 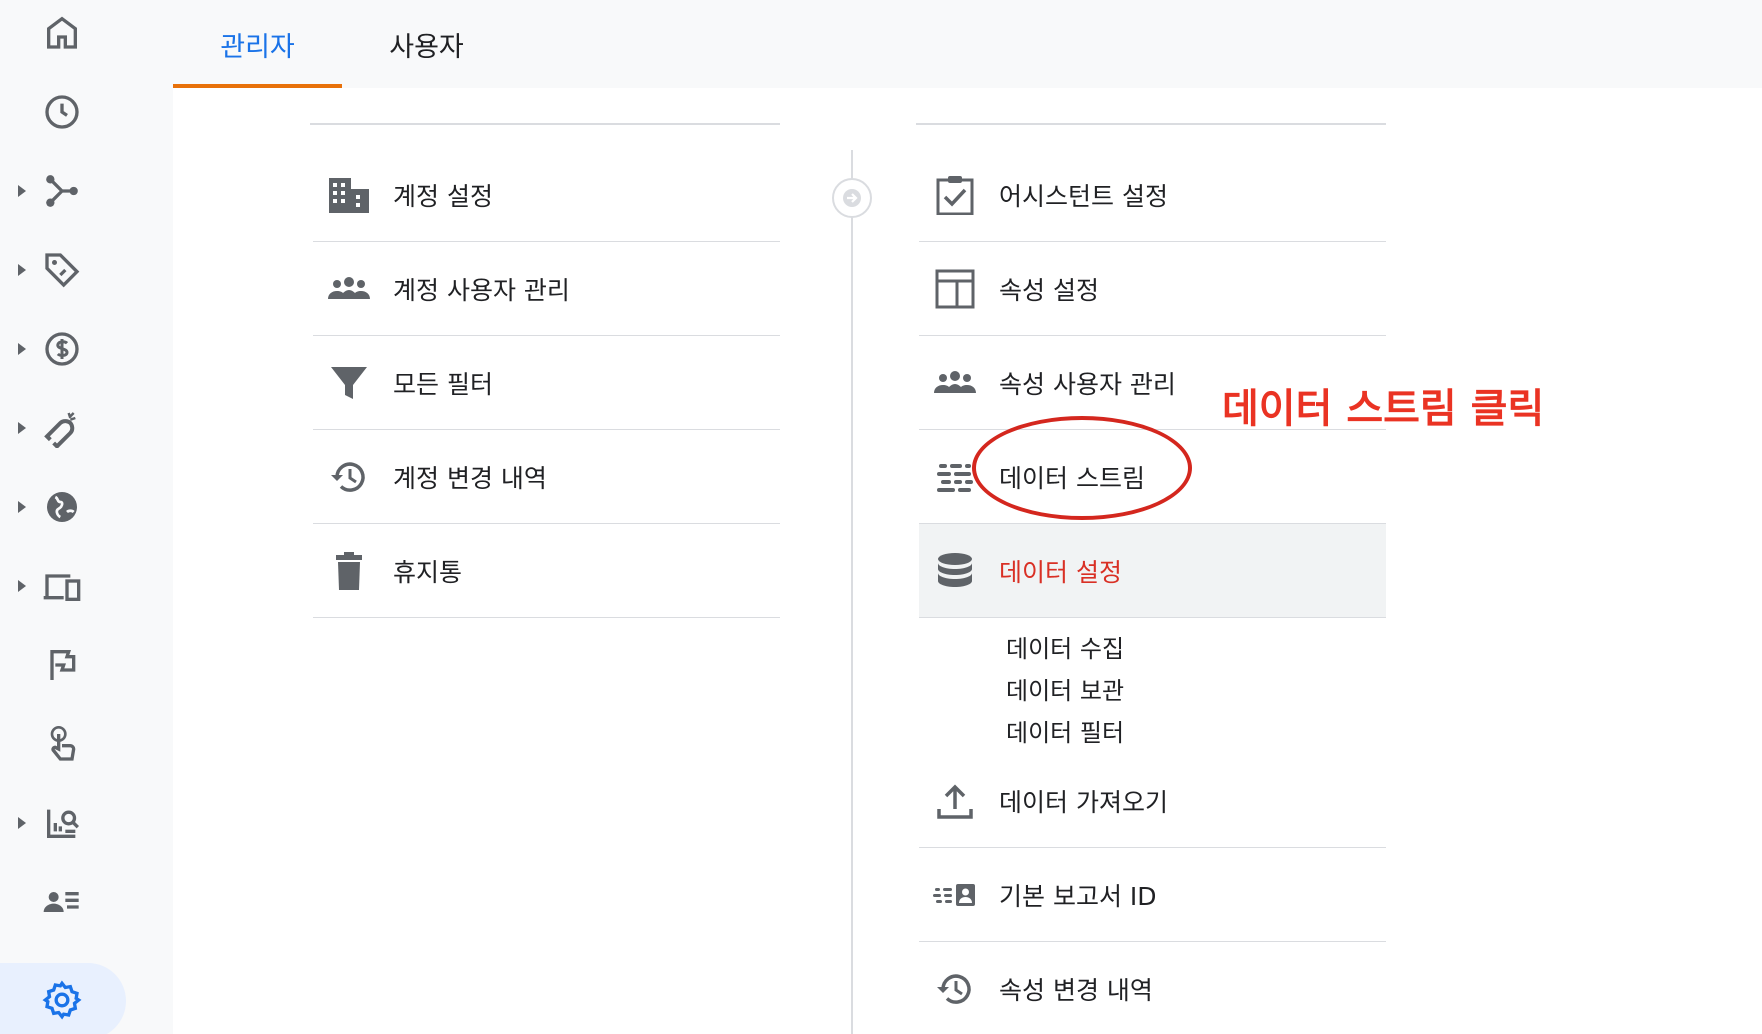 What do you see at coordinates (1083, 196) in the screenshot?
I see `menu-label: 어시스턴트 설정` at bounding box center [1083, 196].